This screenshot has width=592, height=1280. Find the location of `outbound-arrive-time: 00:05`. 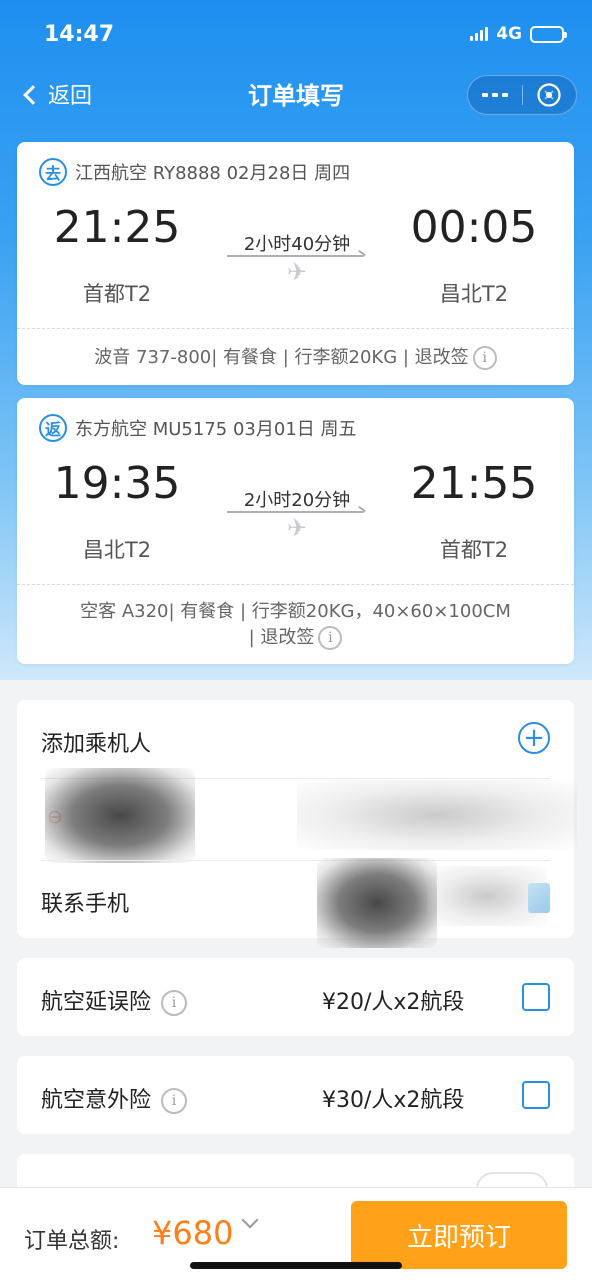

outbound-arrive-time: 00:05 is located at coordinates (474, 227).